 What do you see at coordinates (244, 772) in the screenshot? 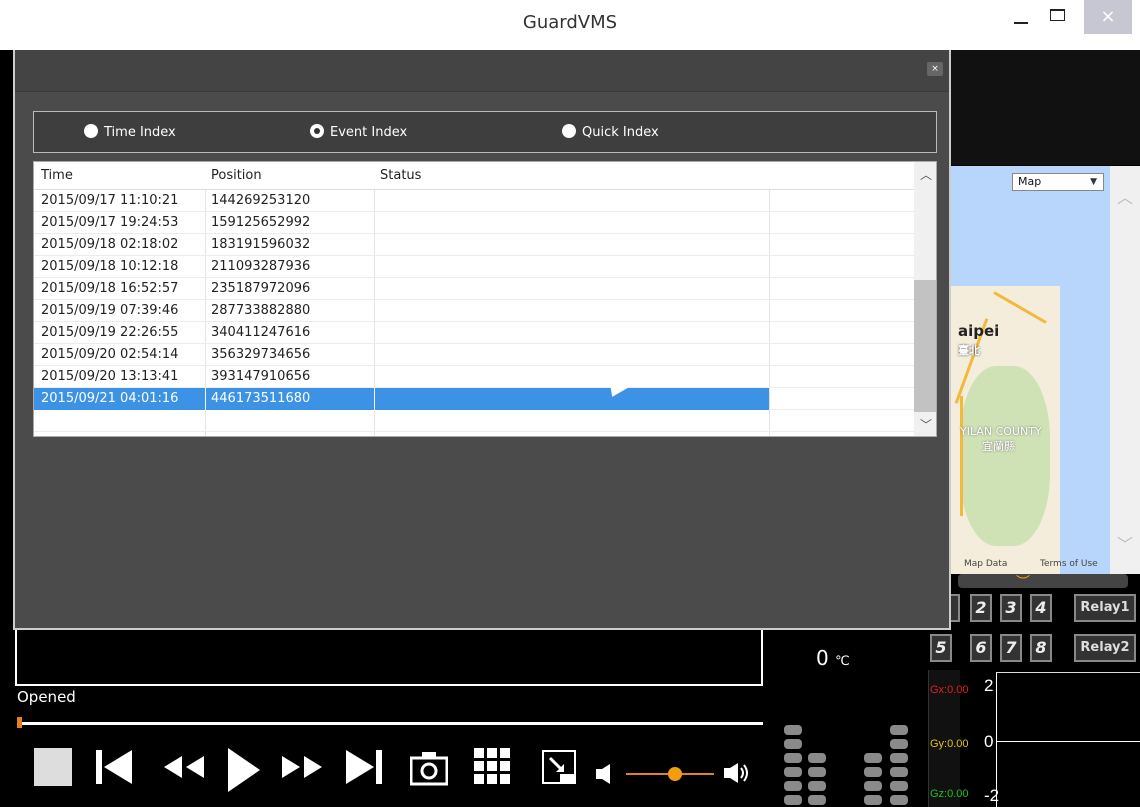
I see `play-button` at bounding box center [244, 772].